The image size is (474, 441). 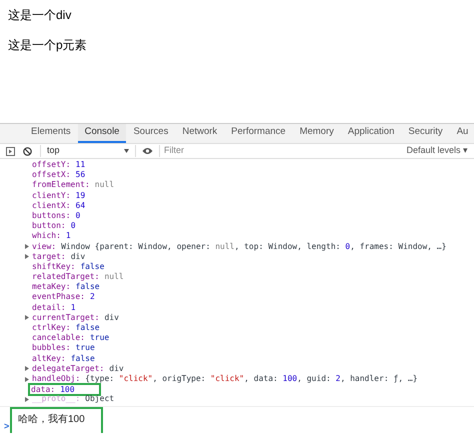 I want to click on property-line: bubbles: true, so click(x=63, y=348).